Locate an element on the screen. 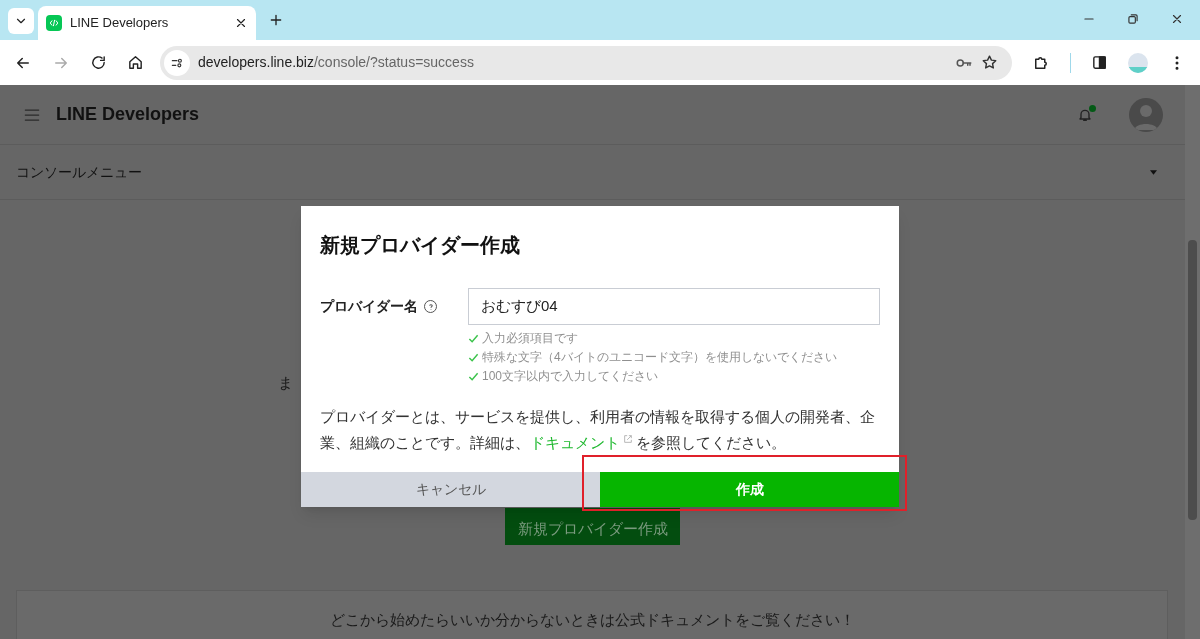 The height and width of the screenshot is (639, 1200). browser-tab: LINE Developers is located at coordinates (147, 23).